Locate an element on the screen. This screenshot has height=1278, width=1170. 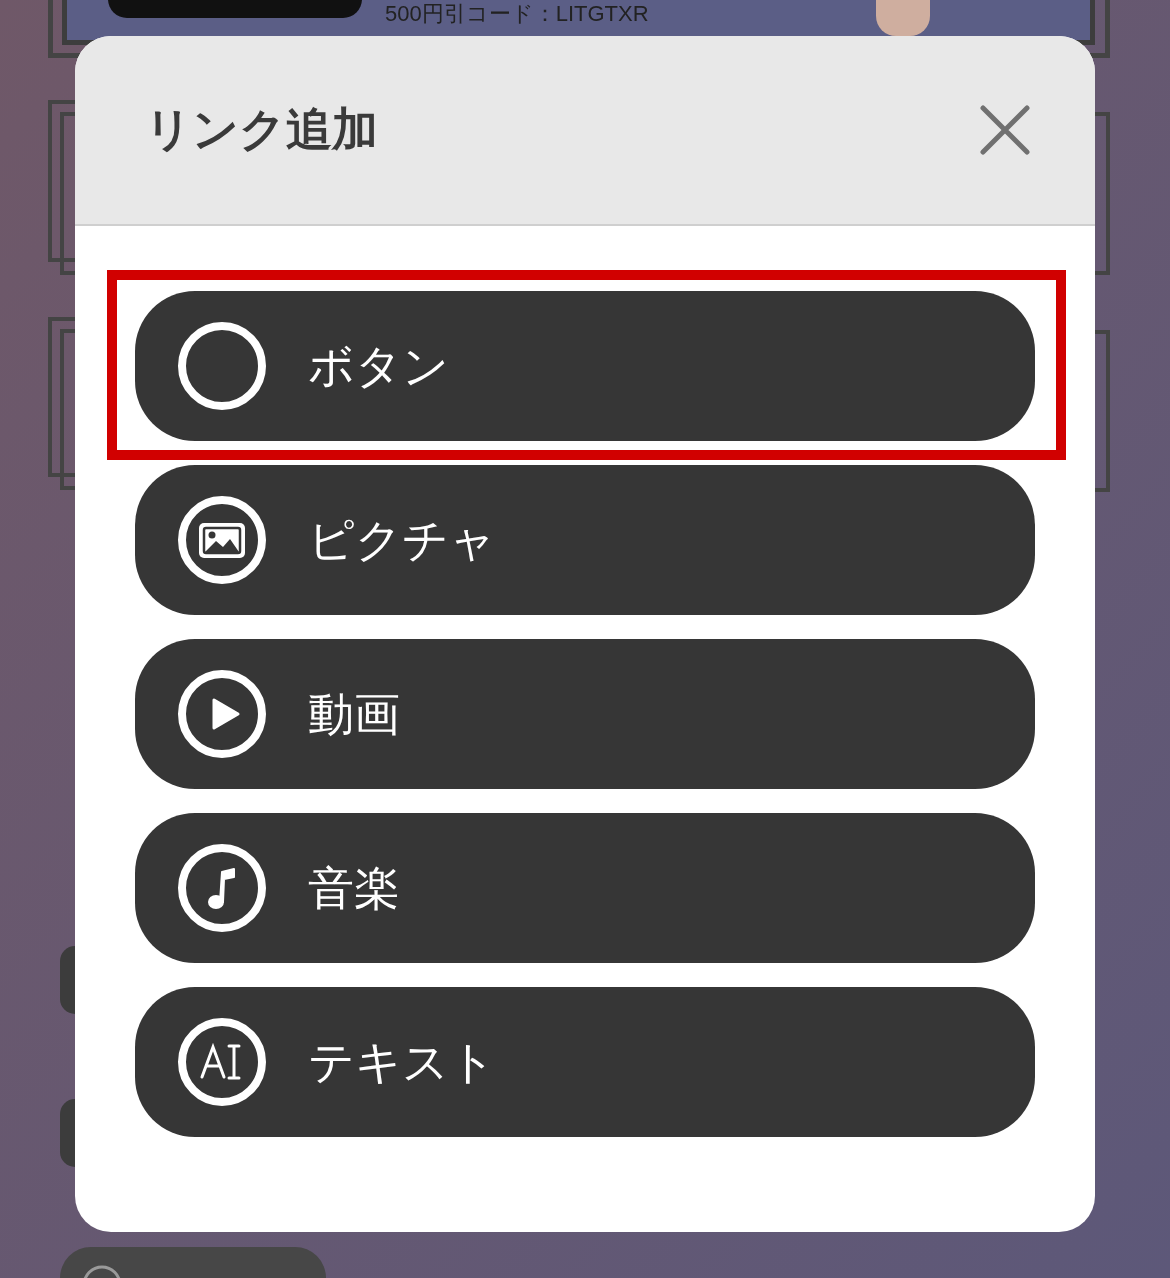
option-button: 音楽 is located at coordinates (585, 888).